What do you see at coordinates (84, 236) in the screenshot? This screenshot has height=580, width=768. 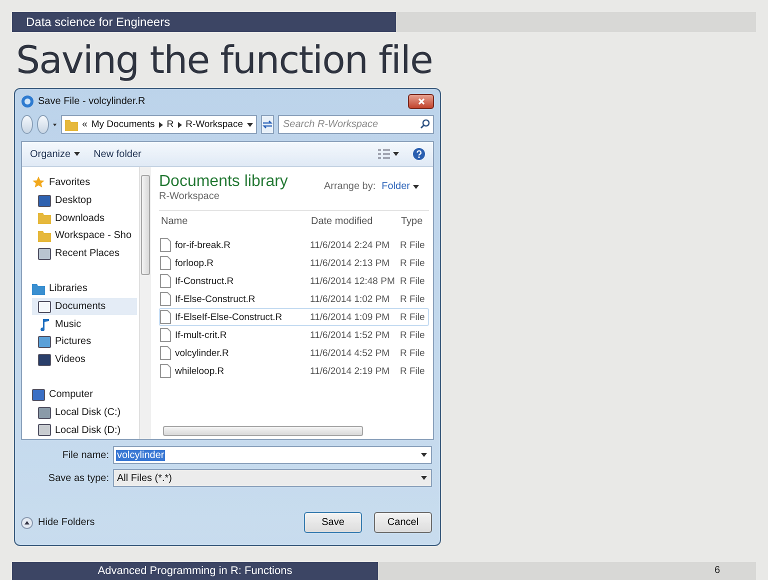 I see `sidebar-item: Workspace - Sho` at bounding box center [84, 236].